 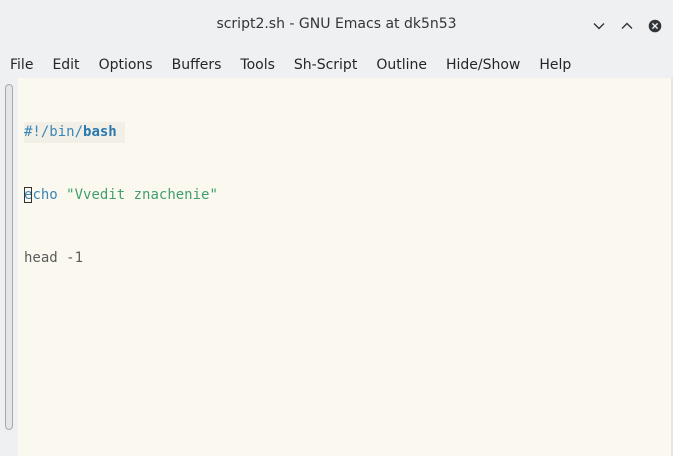 I want to click on shebang-interpreter: bash, so click(x=100, y=132).